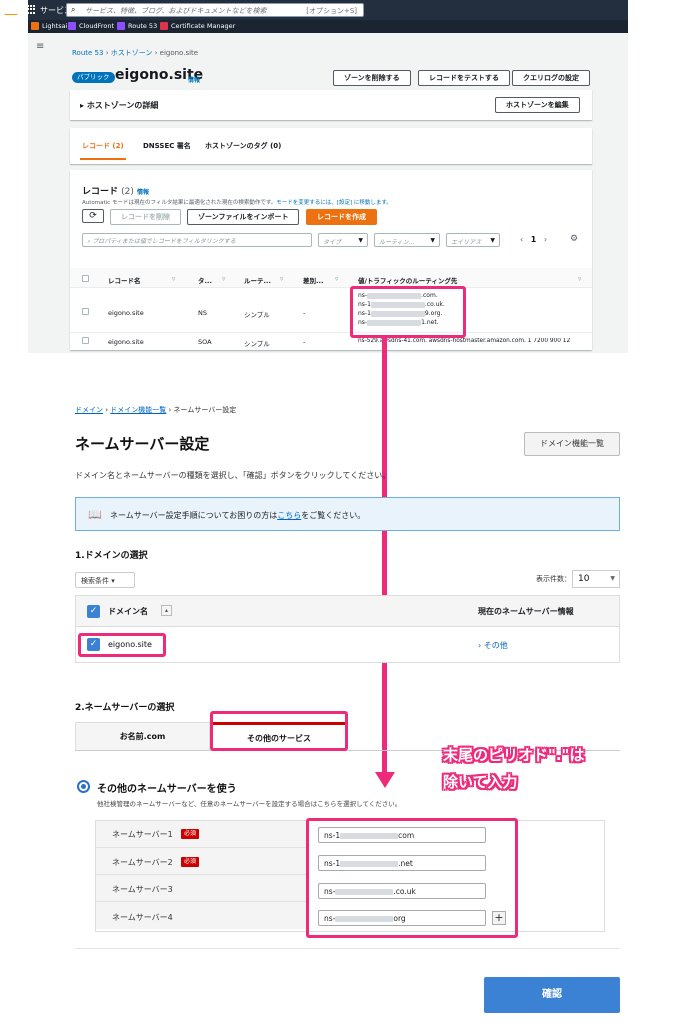  What do you see at coordinates (103, 159) in the screenshot?
I see `active-tab-indicator` at bounding box center [103, 159].